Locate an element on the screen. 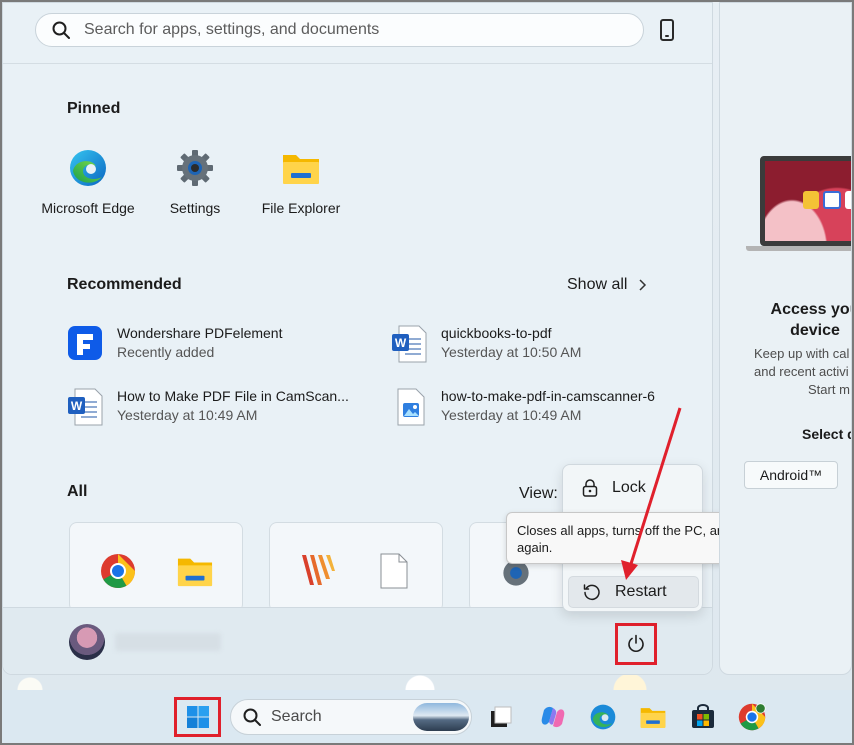 Image resolution: width=854 pixels, height=745 pixels. chevron-right-icon is located at coordinates (643, 285).